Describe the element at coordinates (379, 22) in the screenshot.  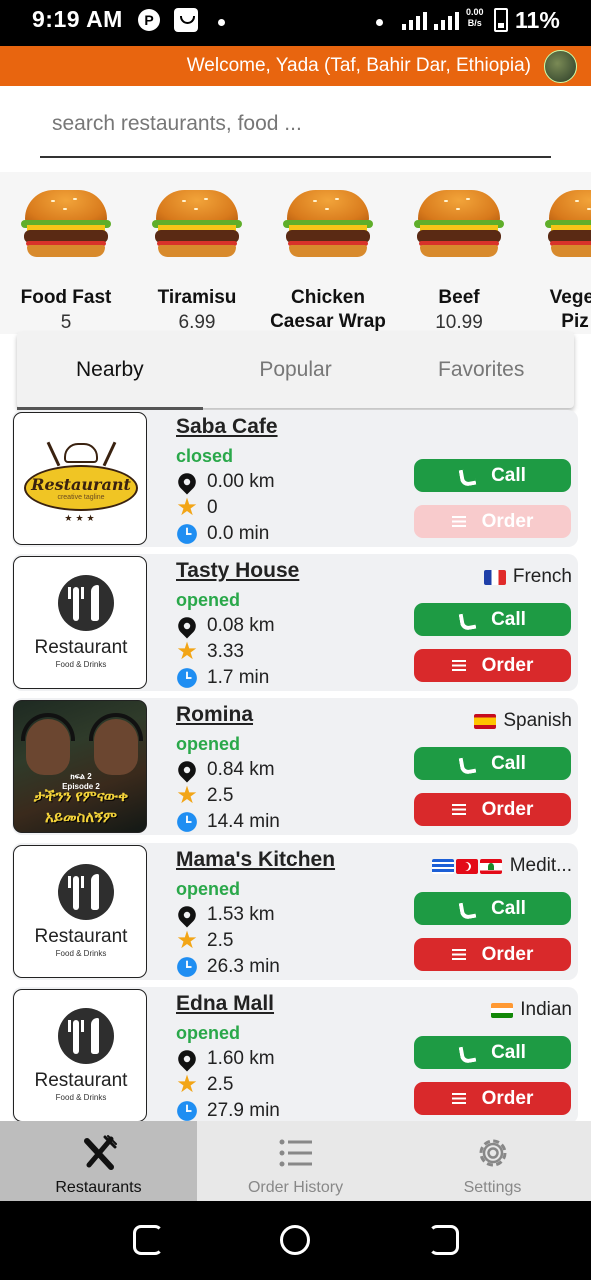
I see `dot-icon` at that location.